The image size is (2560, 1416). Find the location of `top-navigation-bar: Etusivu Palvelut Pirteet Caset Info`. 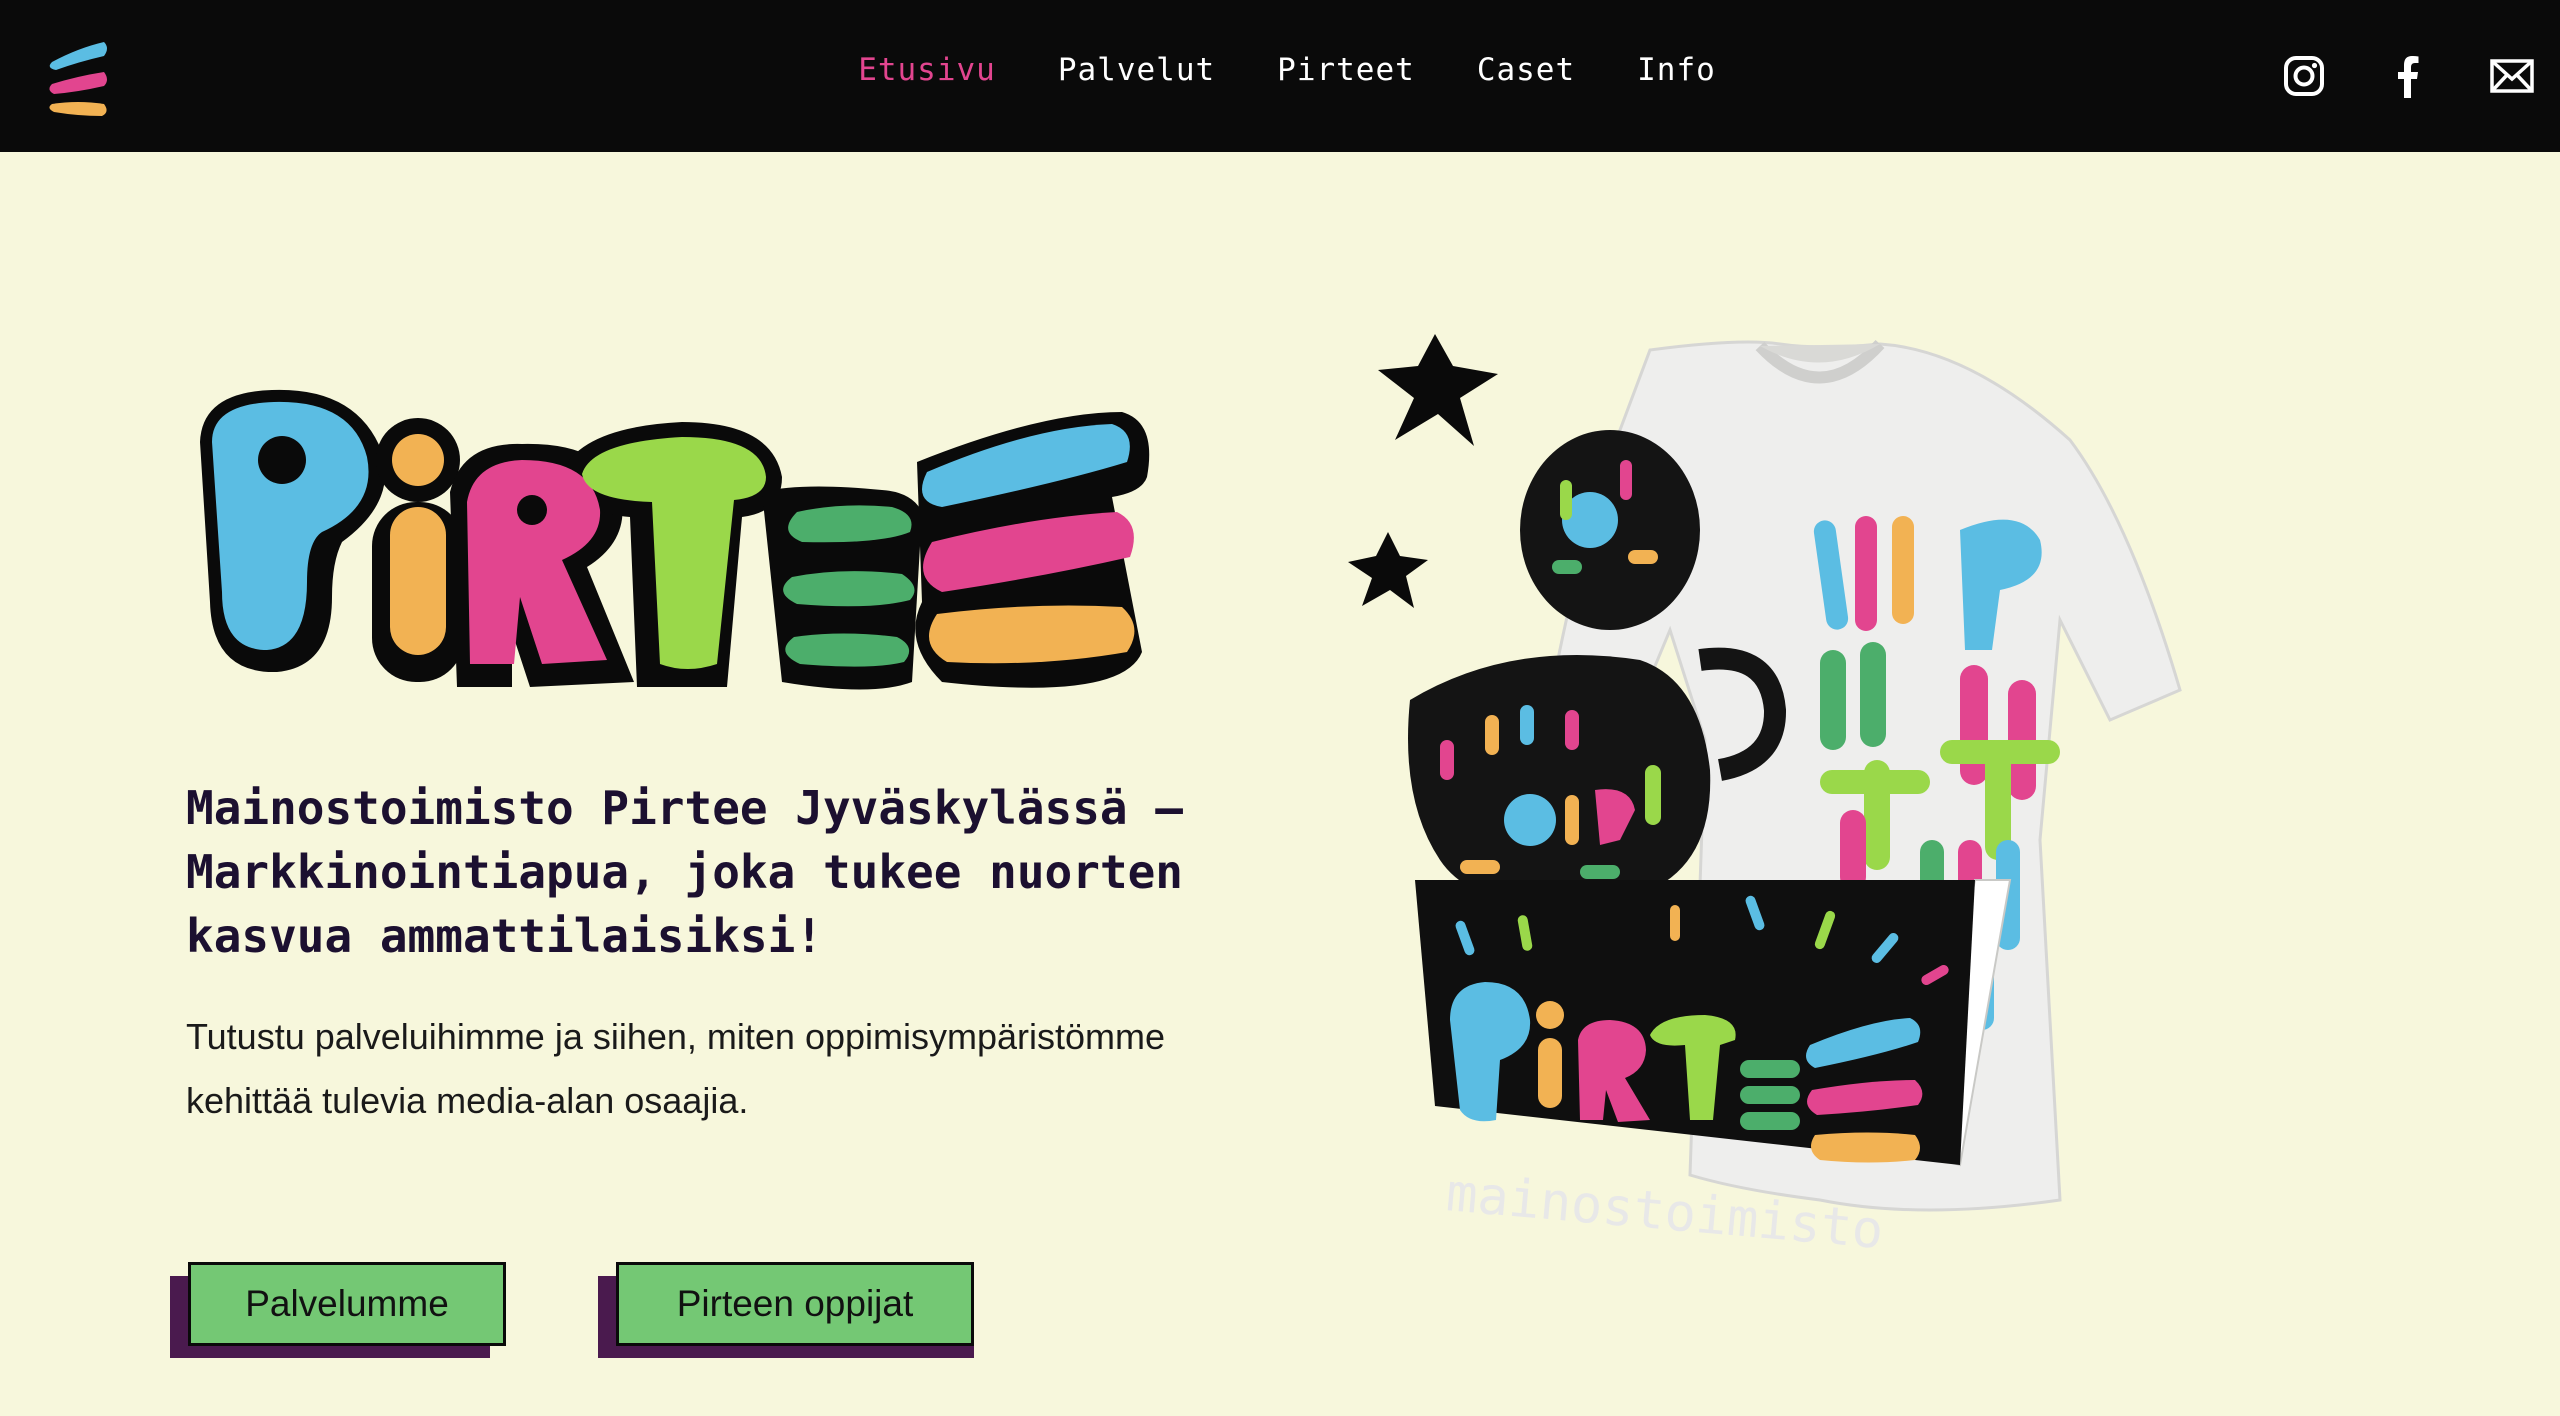

top-navigation-bar: Etusivu Palvelut Pirteet Caset Info is located at coordinates (1280, 76).